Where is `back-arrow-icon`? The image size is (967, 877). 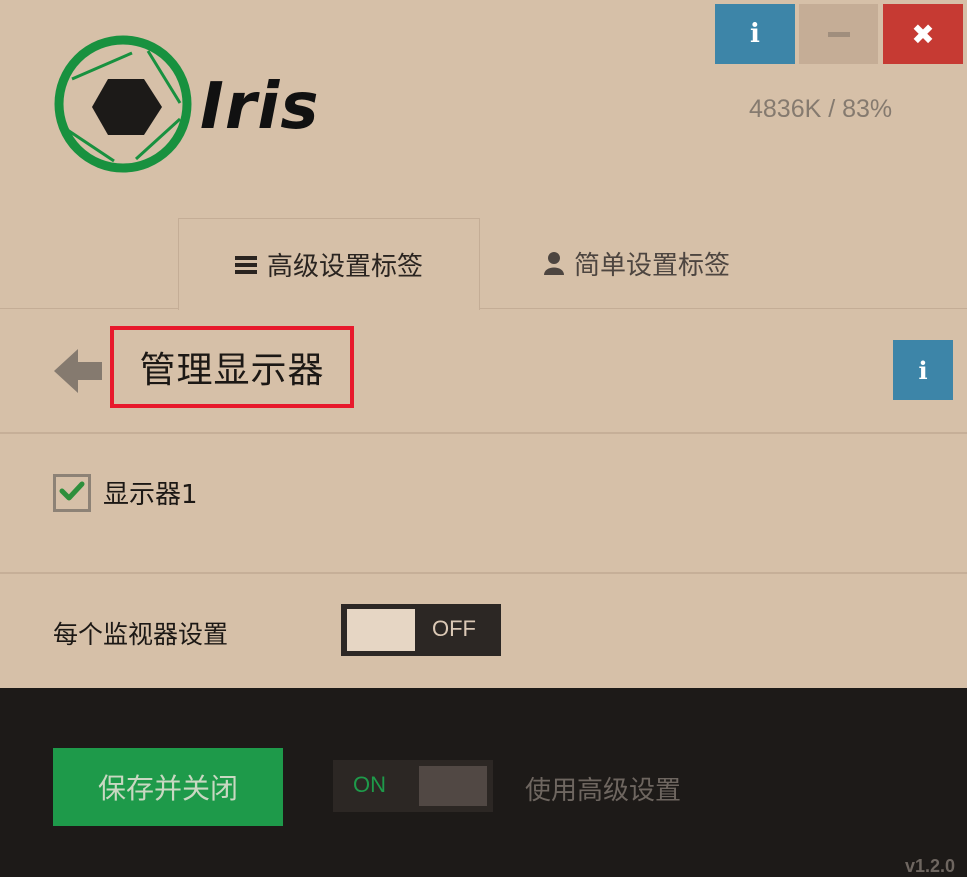
back-arrow-icon is located at coordinates (78, 373).